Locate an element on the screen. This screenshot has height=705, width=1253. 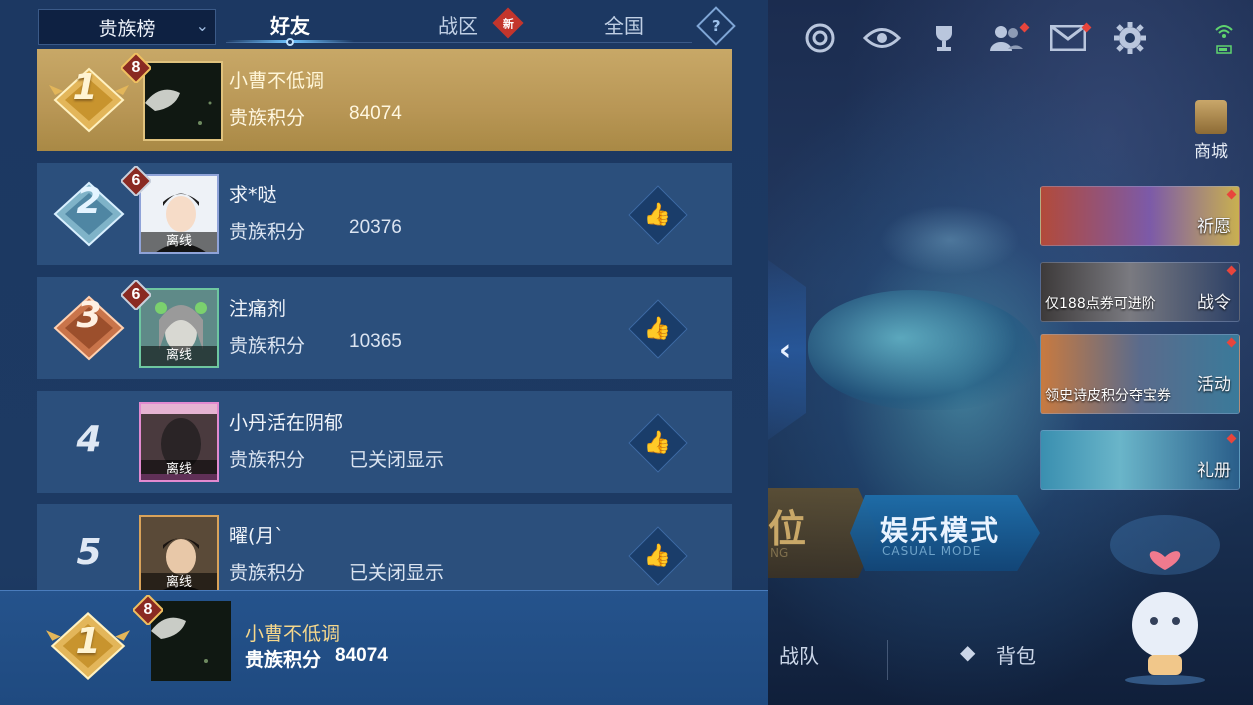
shop-label: 商城 is located at coordinates (1211, 152).